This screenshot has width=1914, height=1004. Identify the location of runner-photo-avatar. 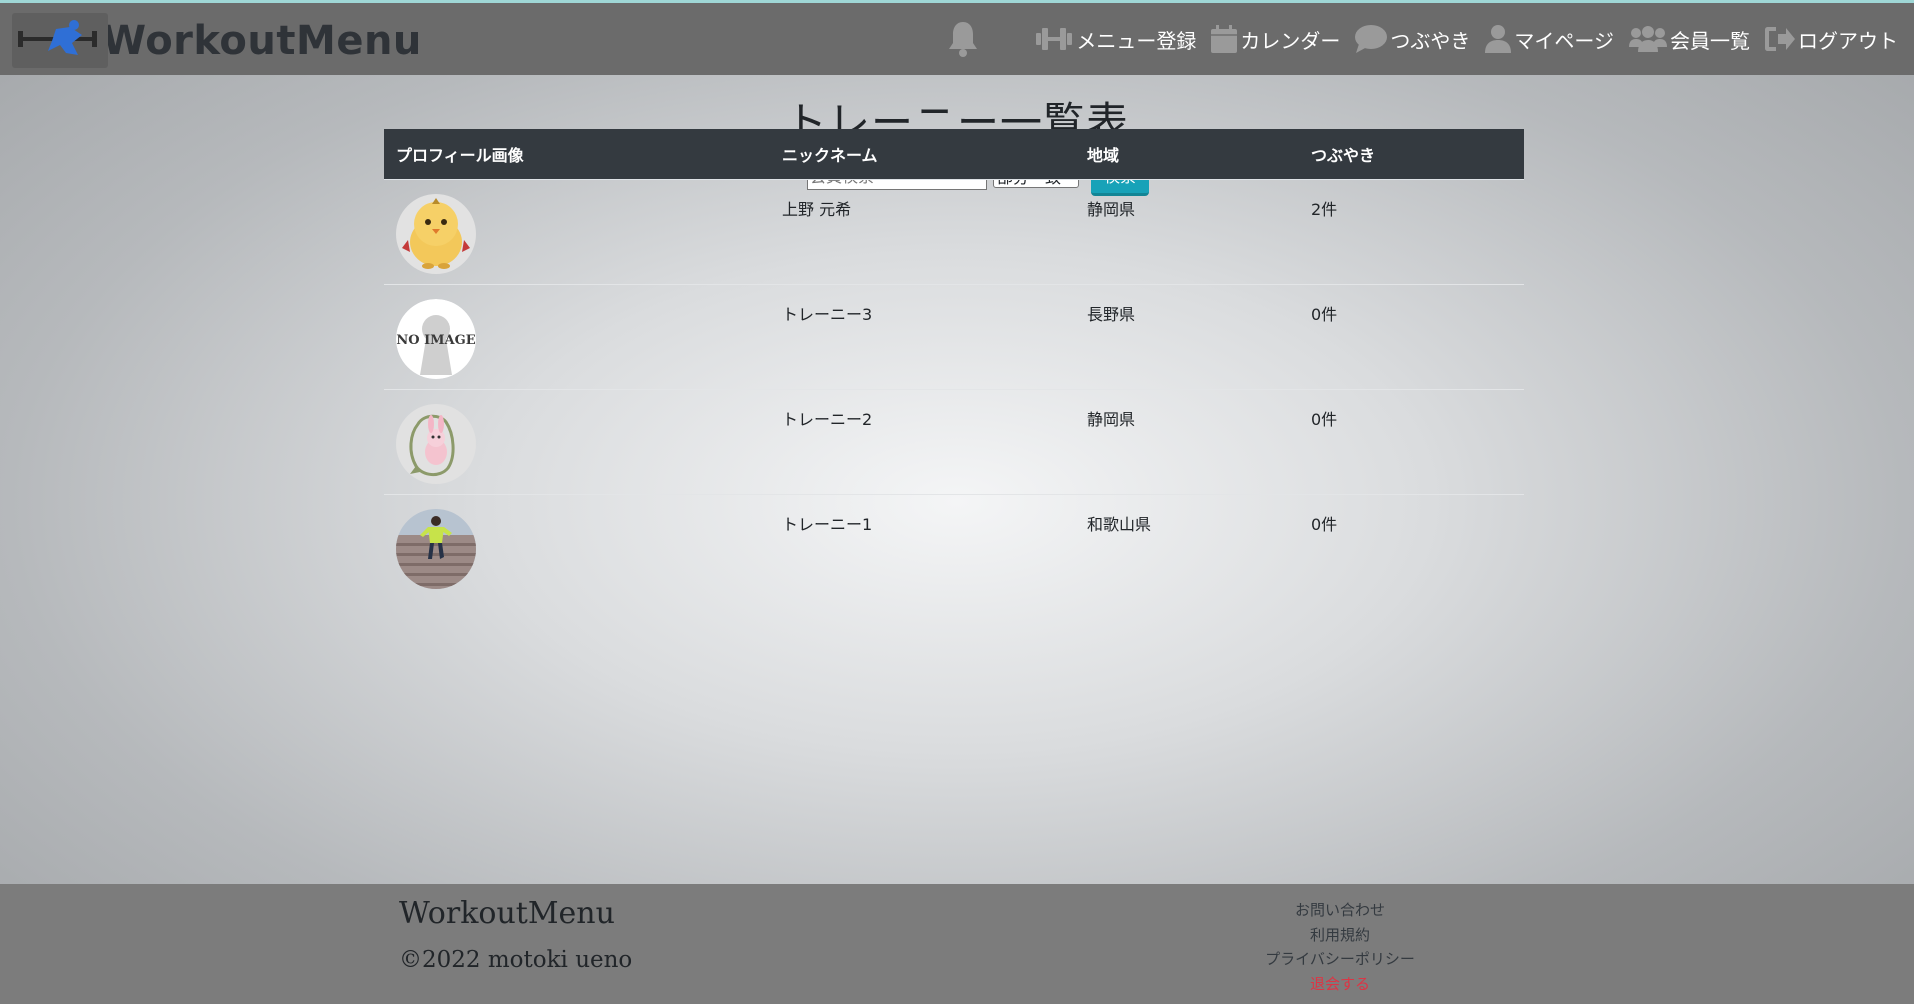
(436, 548).